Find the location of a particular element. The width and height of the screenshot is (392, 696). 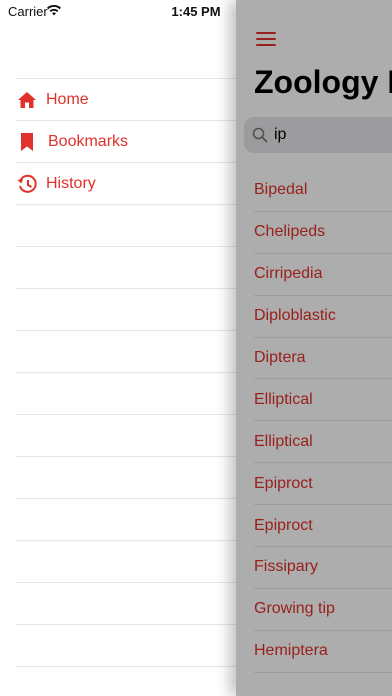

list-item: Growing tip is located at coordinates (323, 610).